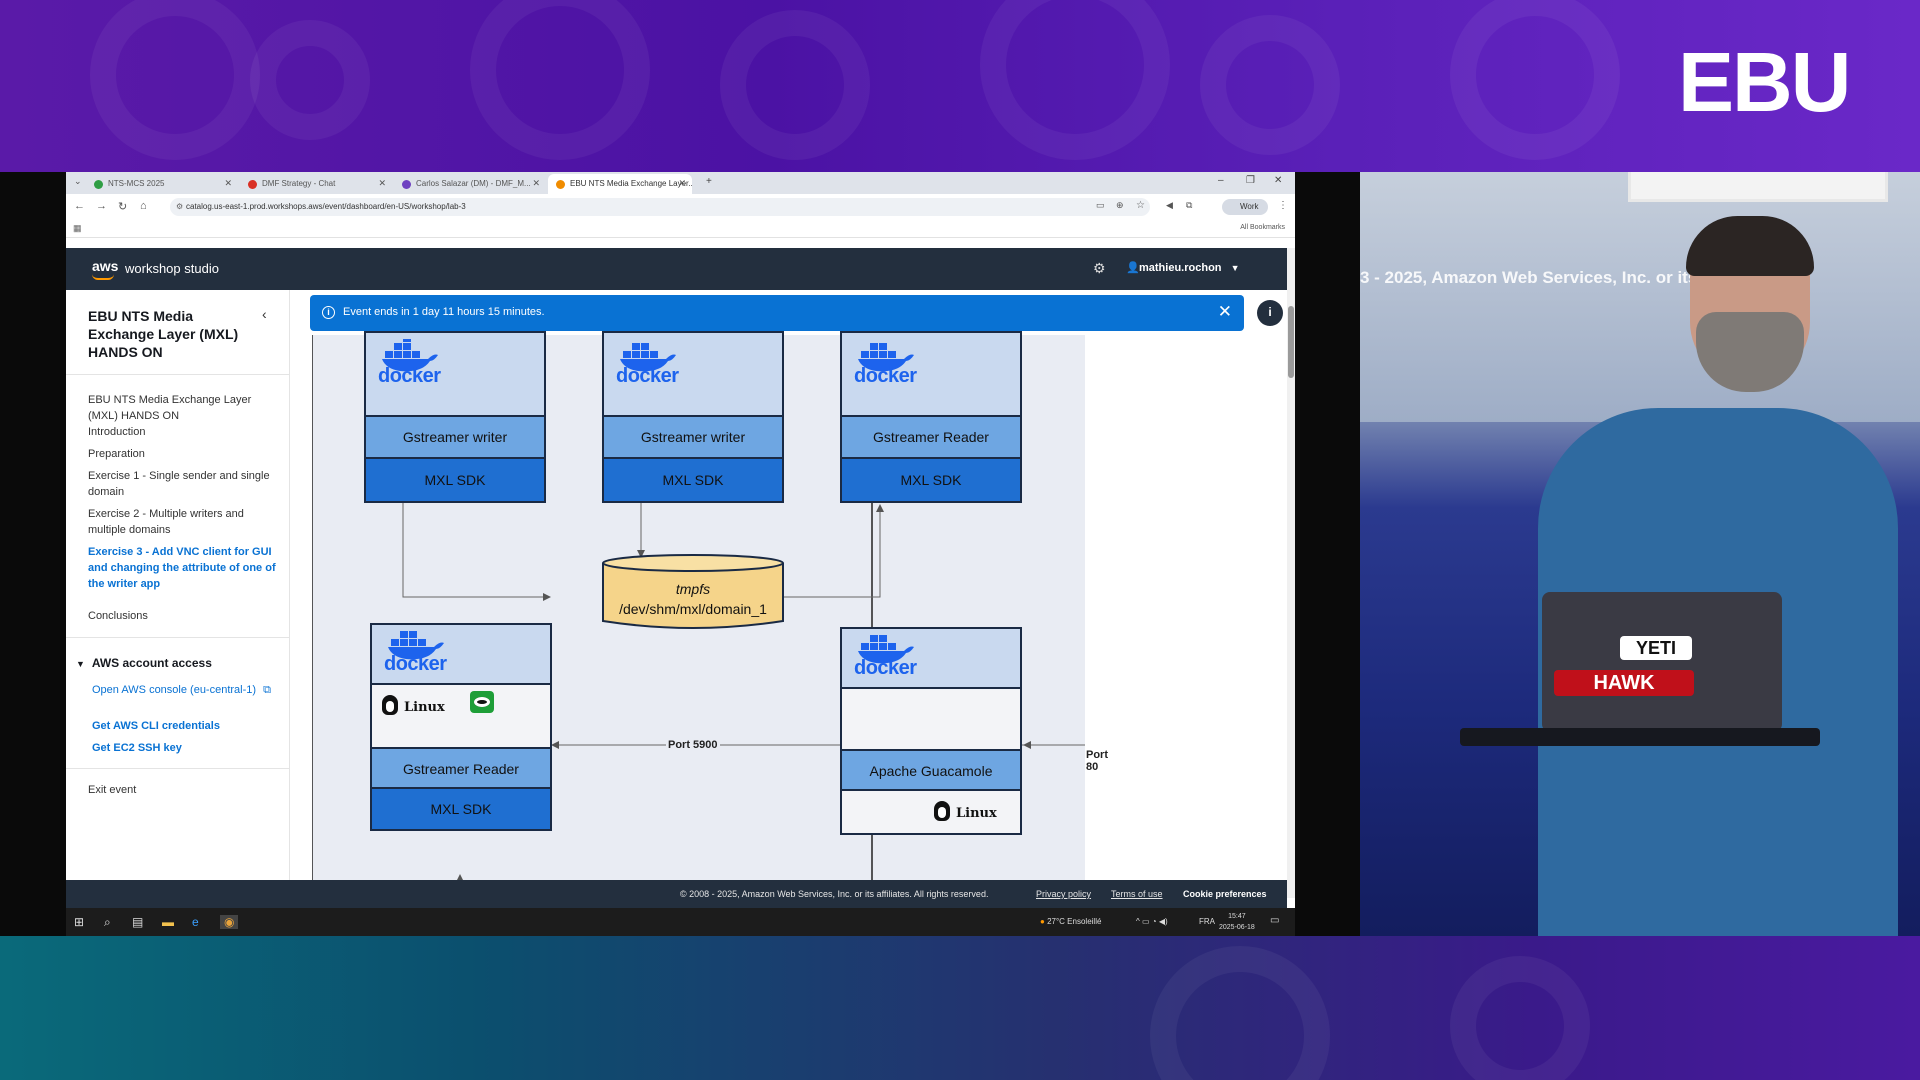  Describe the element at coordinates (1291, 573) in the screenshot. I see `page-scrollbar` at that location.